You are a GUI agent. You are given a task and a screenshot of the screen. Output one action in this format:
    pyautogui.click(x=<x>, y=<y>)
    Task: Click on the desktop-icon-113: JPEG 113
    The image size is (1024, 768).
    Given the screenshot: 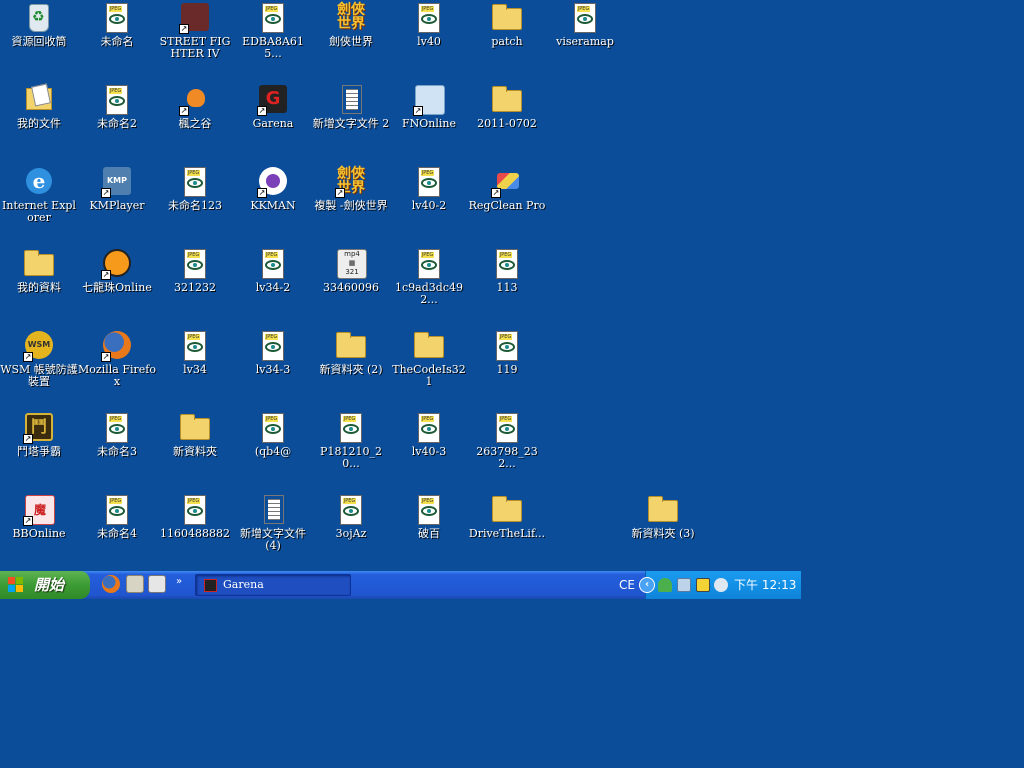 What is the action you would take?
    pyautogui.click(x=507, y=286)
    